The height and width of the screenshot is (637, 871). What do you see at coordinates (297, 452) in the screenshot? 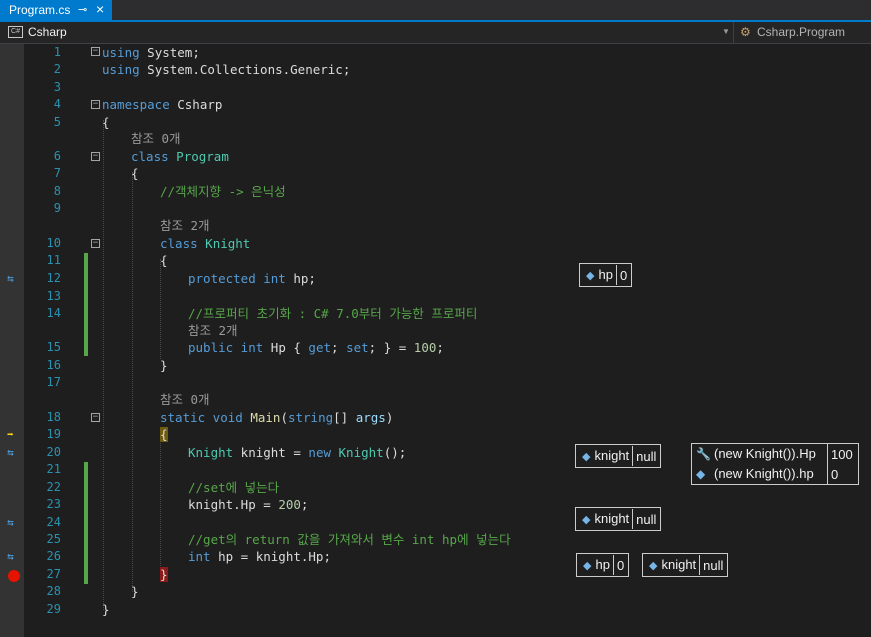
I see `code-line-20: Knight knight = new Knight();` at bounding box center [297, 452].